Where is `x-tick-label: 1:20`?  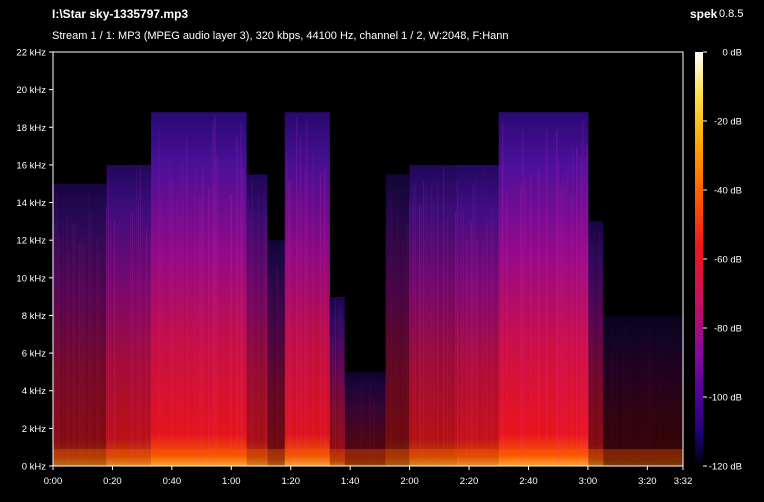
x-tick-label: 1:20 is located at coordinates (290, 481).